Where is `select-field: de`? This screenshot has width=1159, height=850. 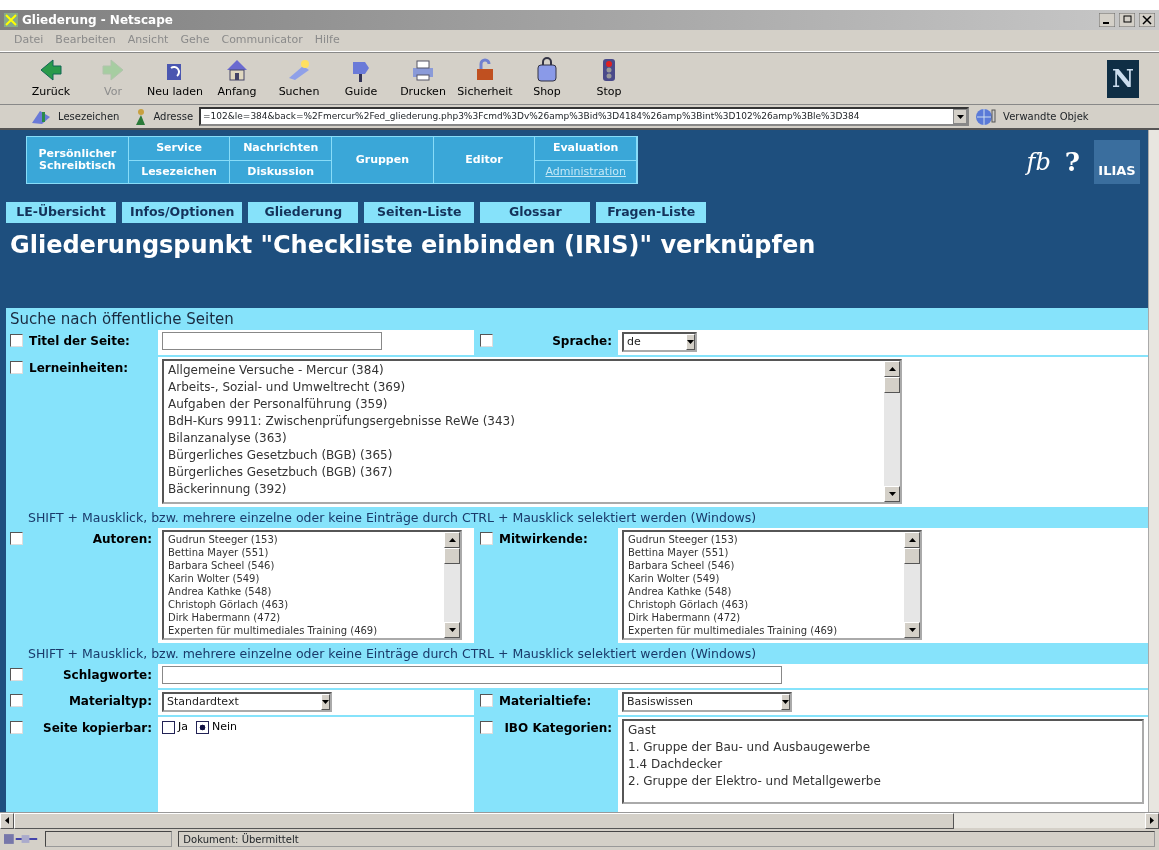
select-field: de is located at coordinates (659, 342).